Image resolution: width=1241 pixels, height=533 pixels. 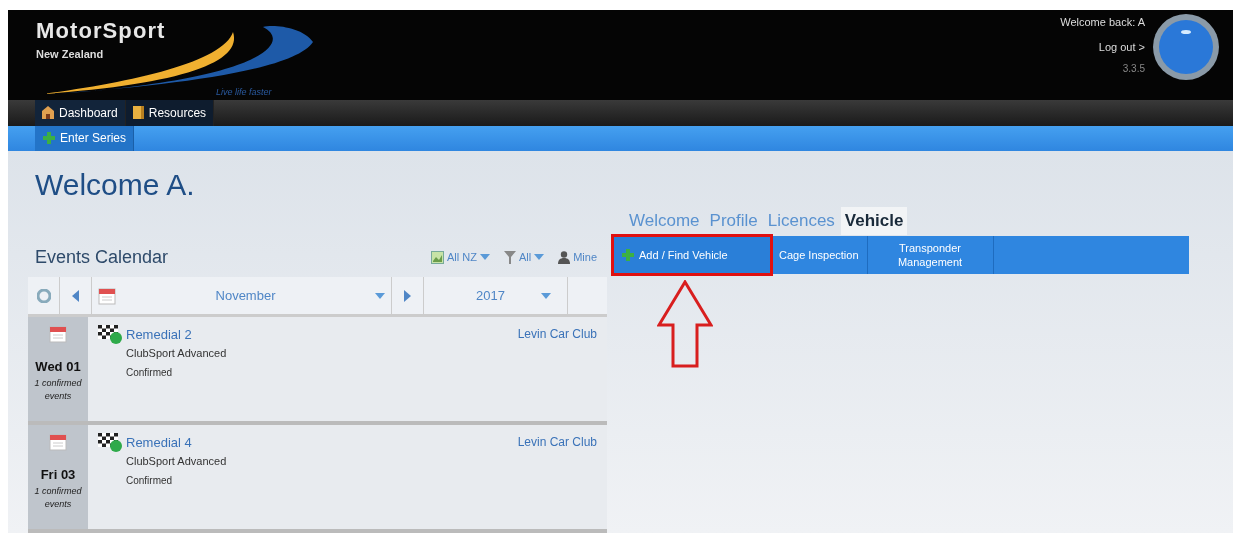 I want to click on event-link: Remedial 2, so click(x=159, y=335).